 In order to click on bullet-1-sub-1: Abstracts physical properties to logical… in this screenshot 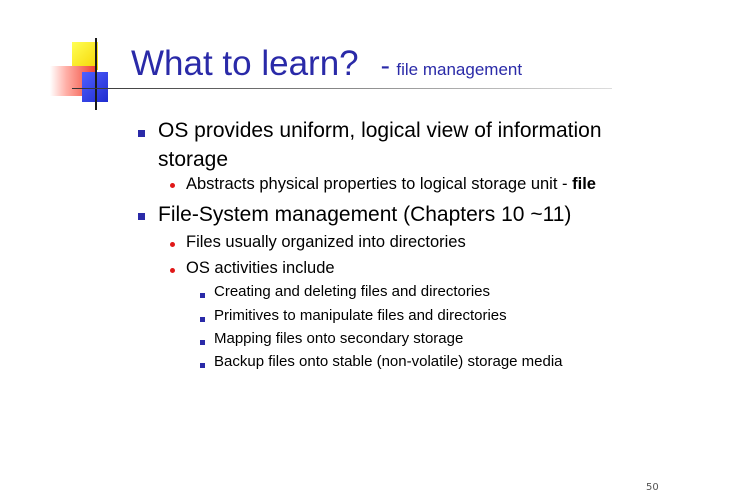, I will do `click(391, 184)`.